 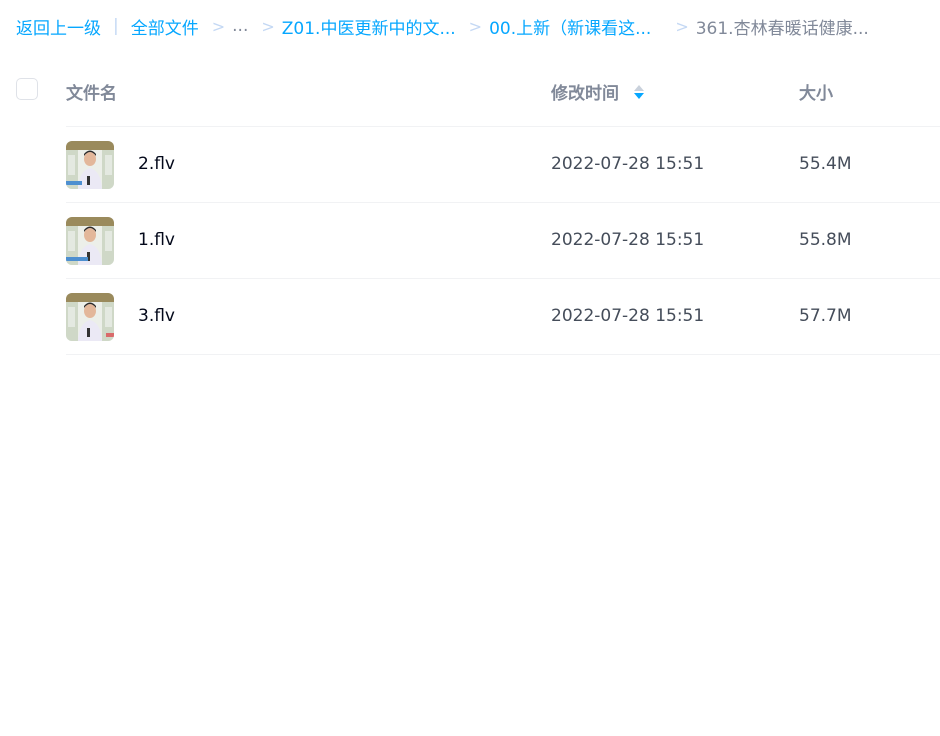 I want to click on column-header-size: 大小, so click(x=816, y=91).